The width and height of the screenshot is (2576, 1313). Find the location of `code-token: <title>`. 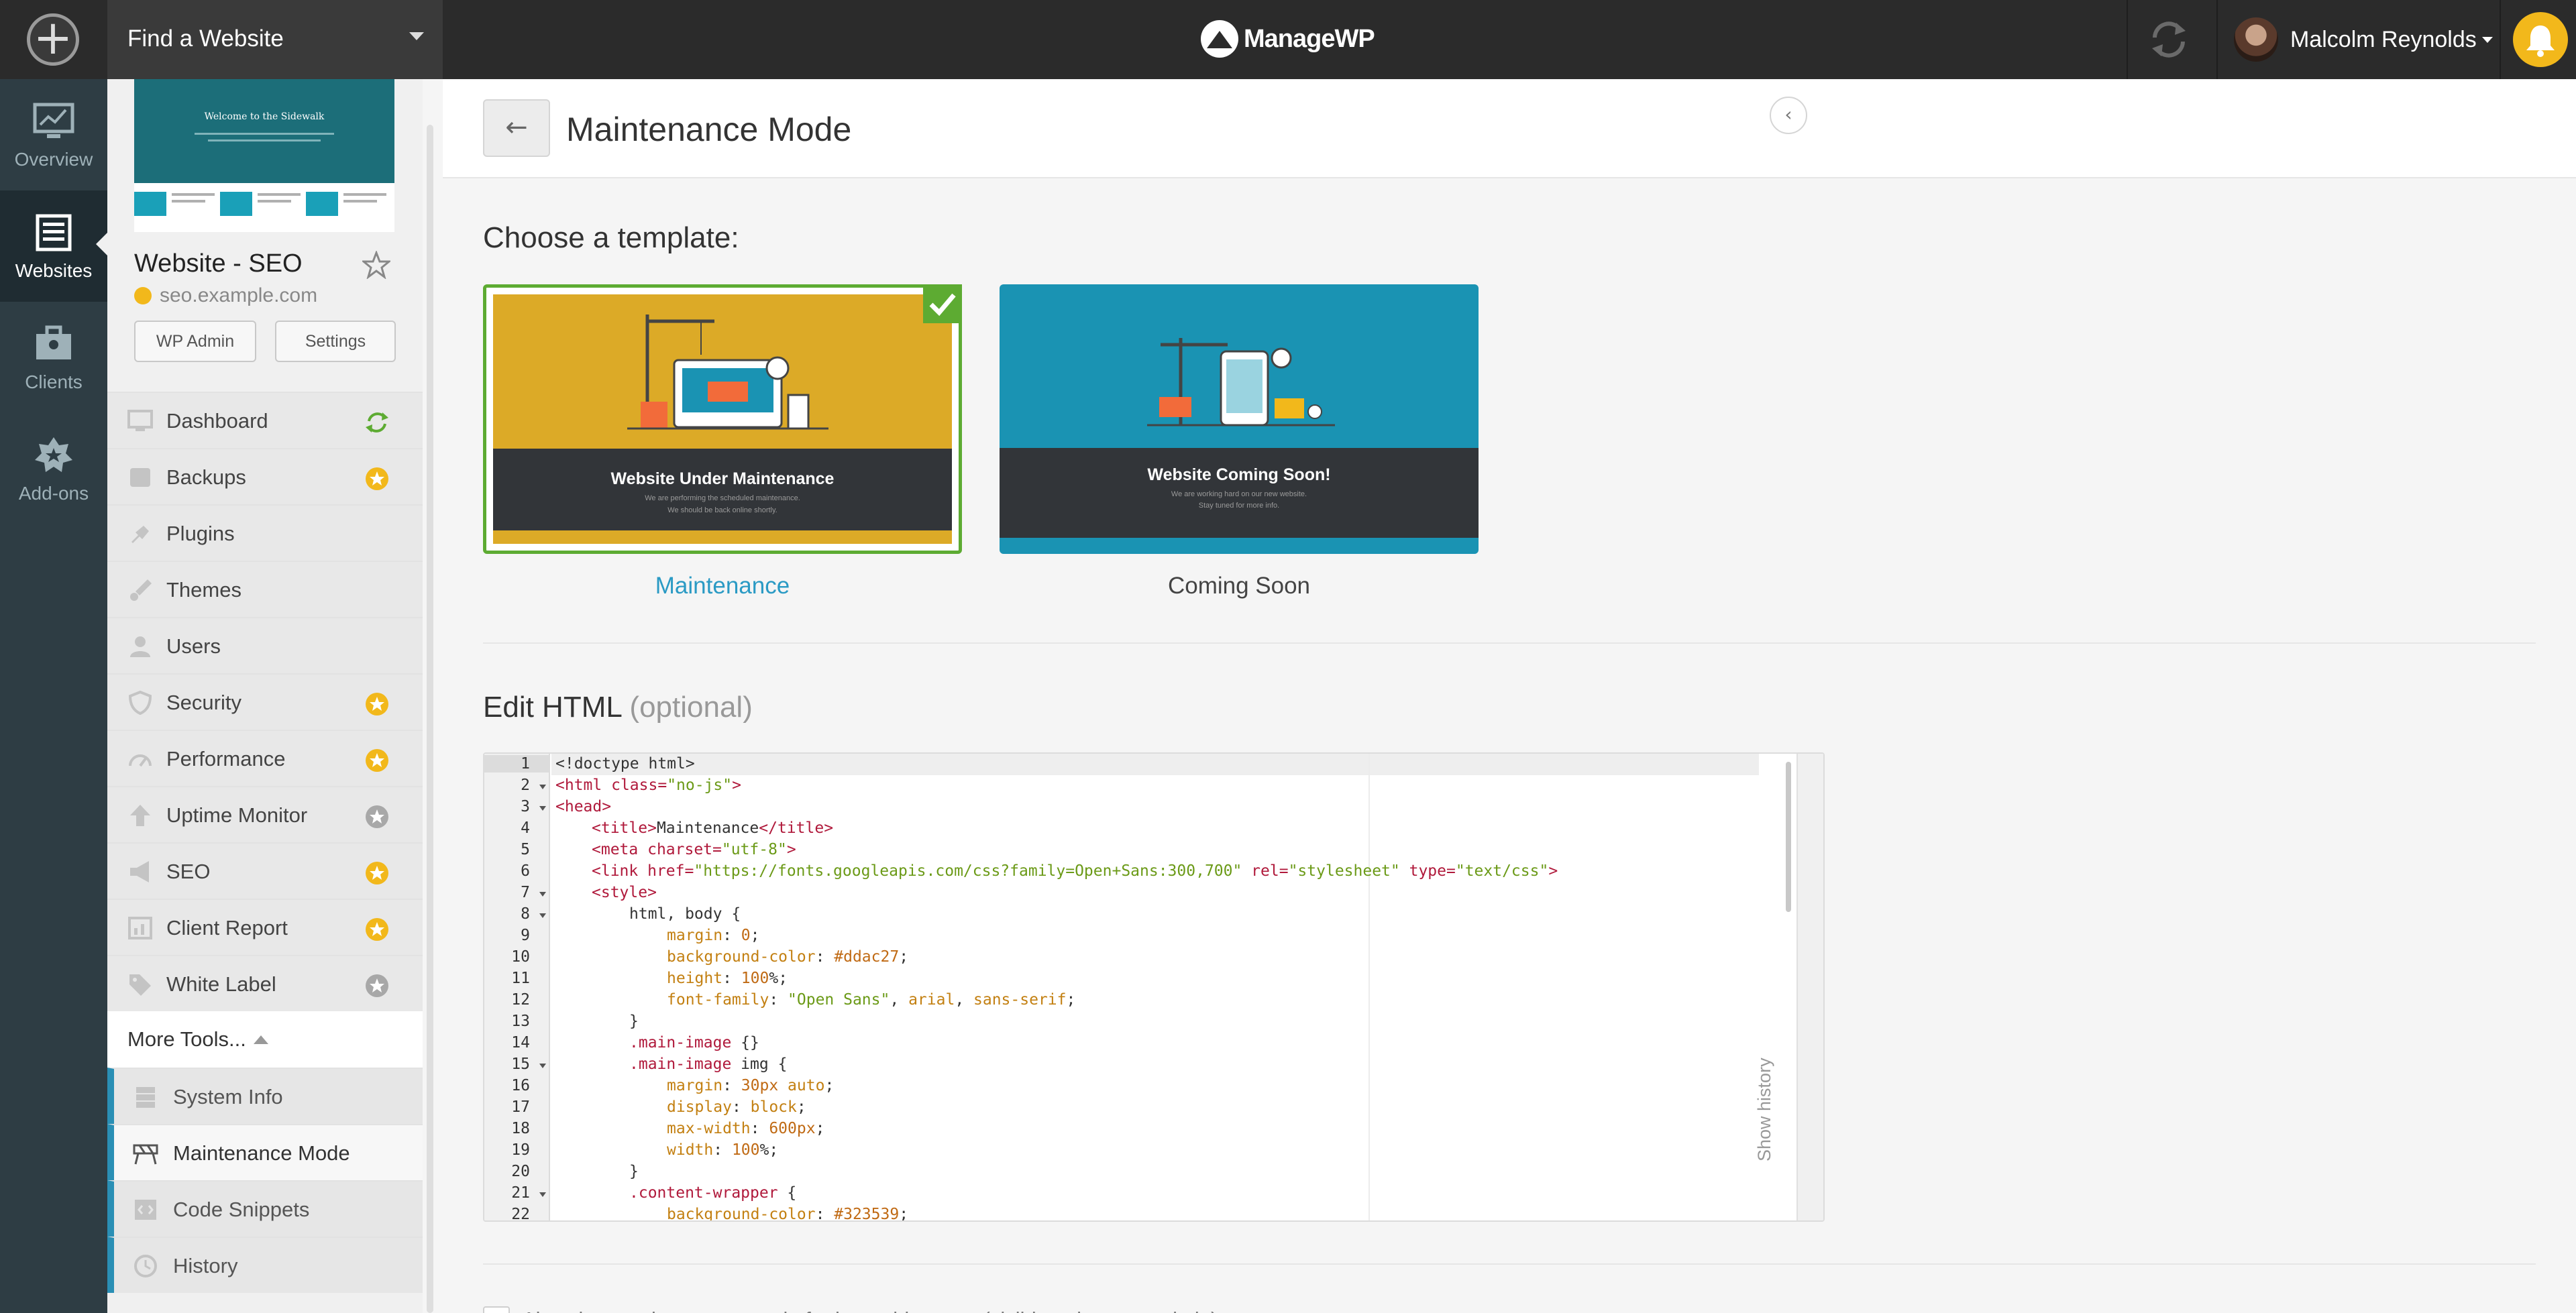

code-token: <title> is located at coordinates (624, 828).